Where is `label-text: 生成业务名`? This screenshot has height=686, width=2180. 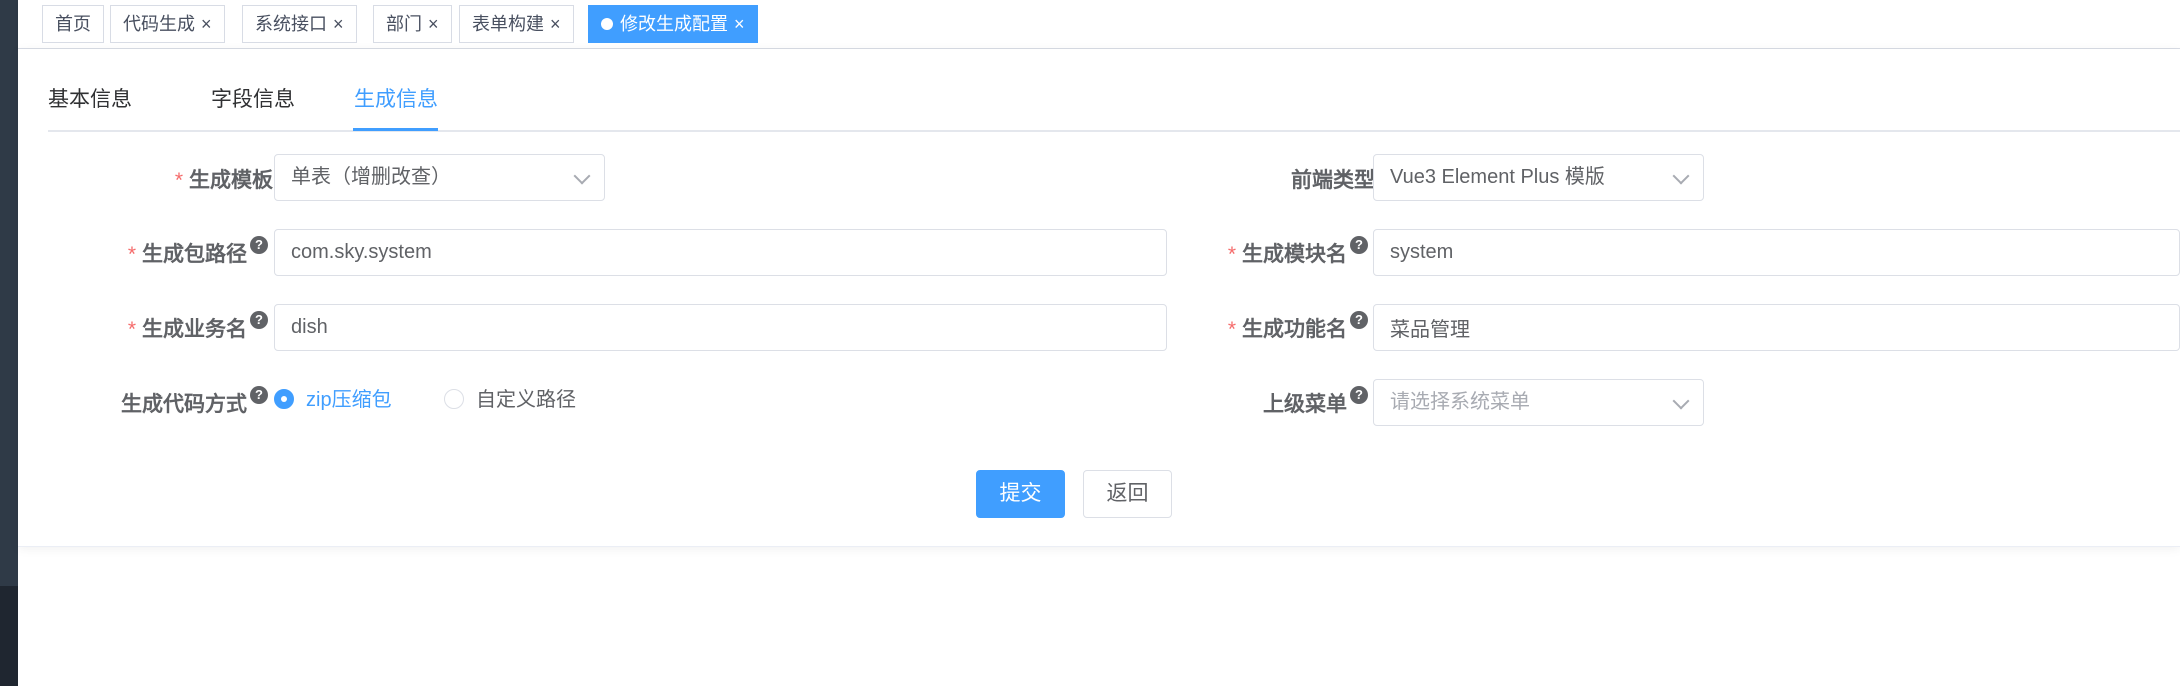 label-text: 生成业务名 is located at coordinates (194, 329).